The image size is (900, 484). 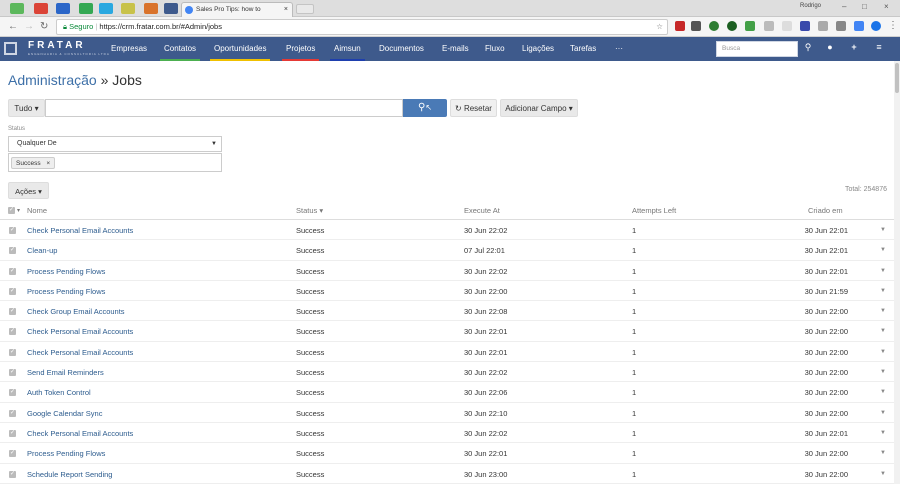 What do you see at coordinates (52, 80) in the screenshot?
I see `breadcrumb-admin-link: Administração` at bounding box center [52, 80].